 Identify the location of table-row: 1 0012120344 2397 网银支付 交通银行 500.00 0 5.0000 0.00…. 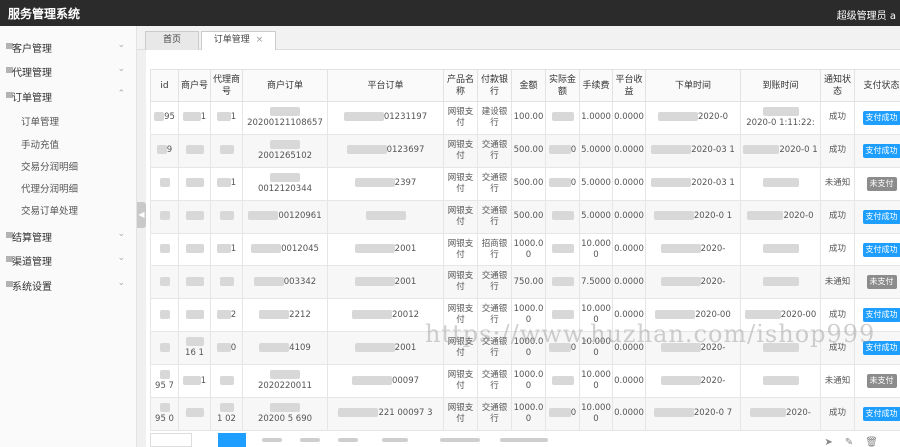
(525, 183).